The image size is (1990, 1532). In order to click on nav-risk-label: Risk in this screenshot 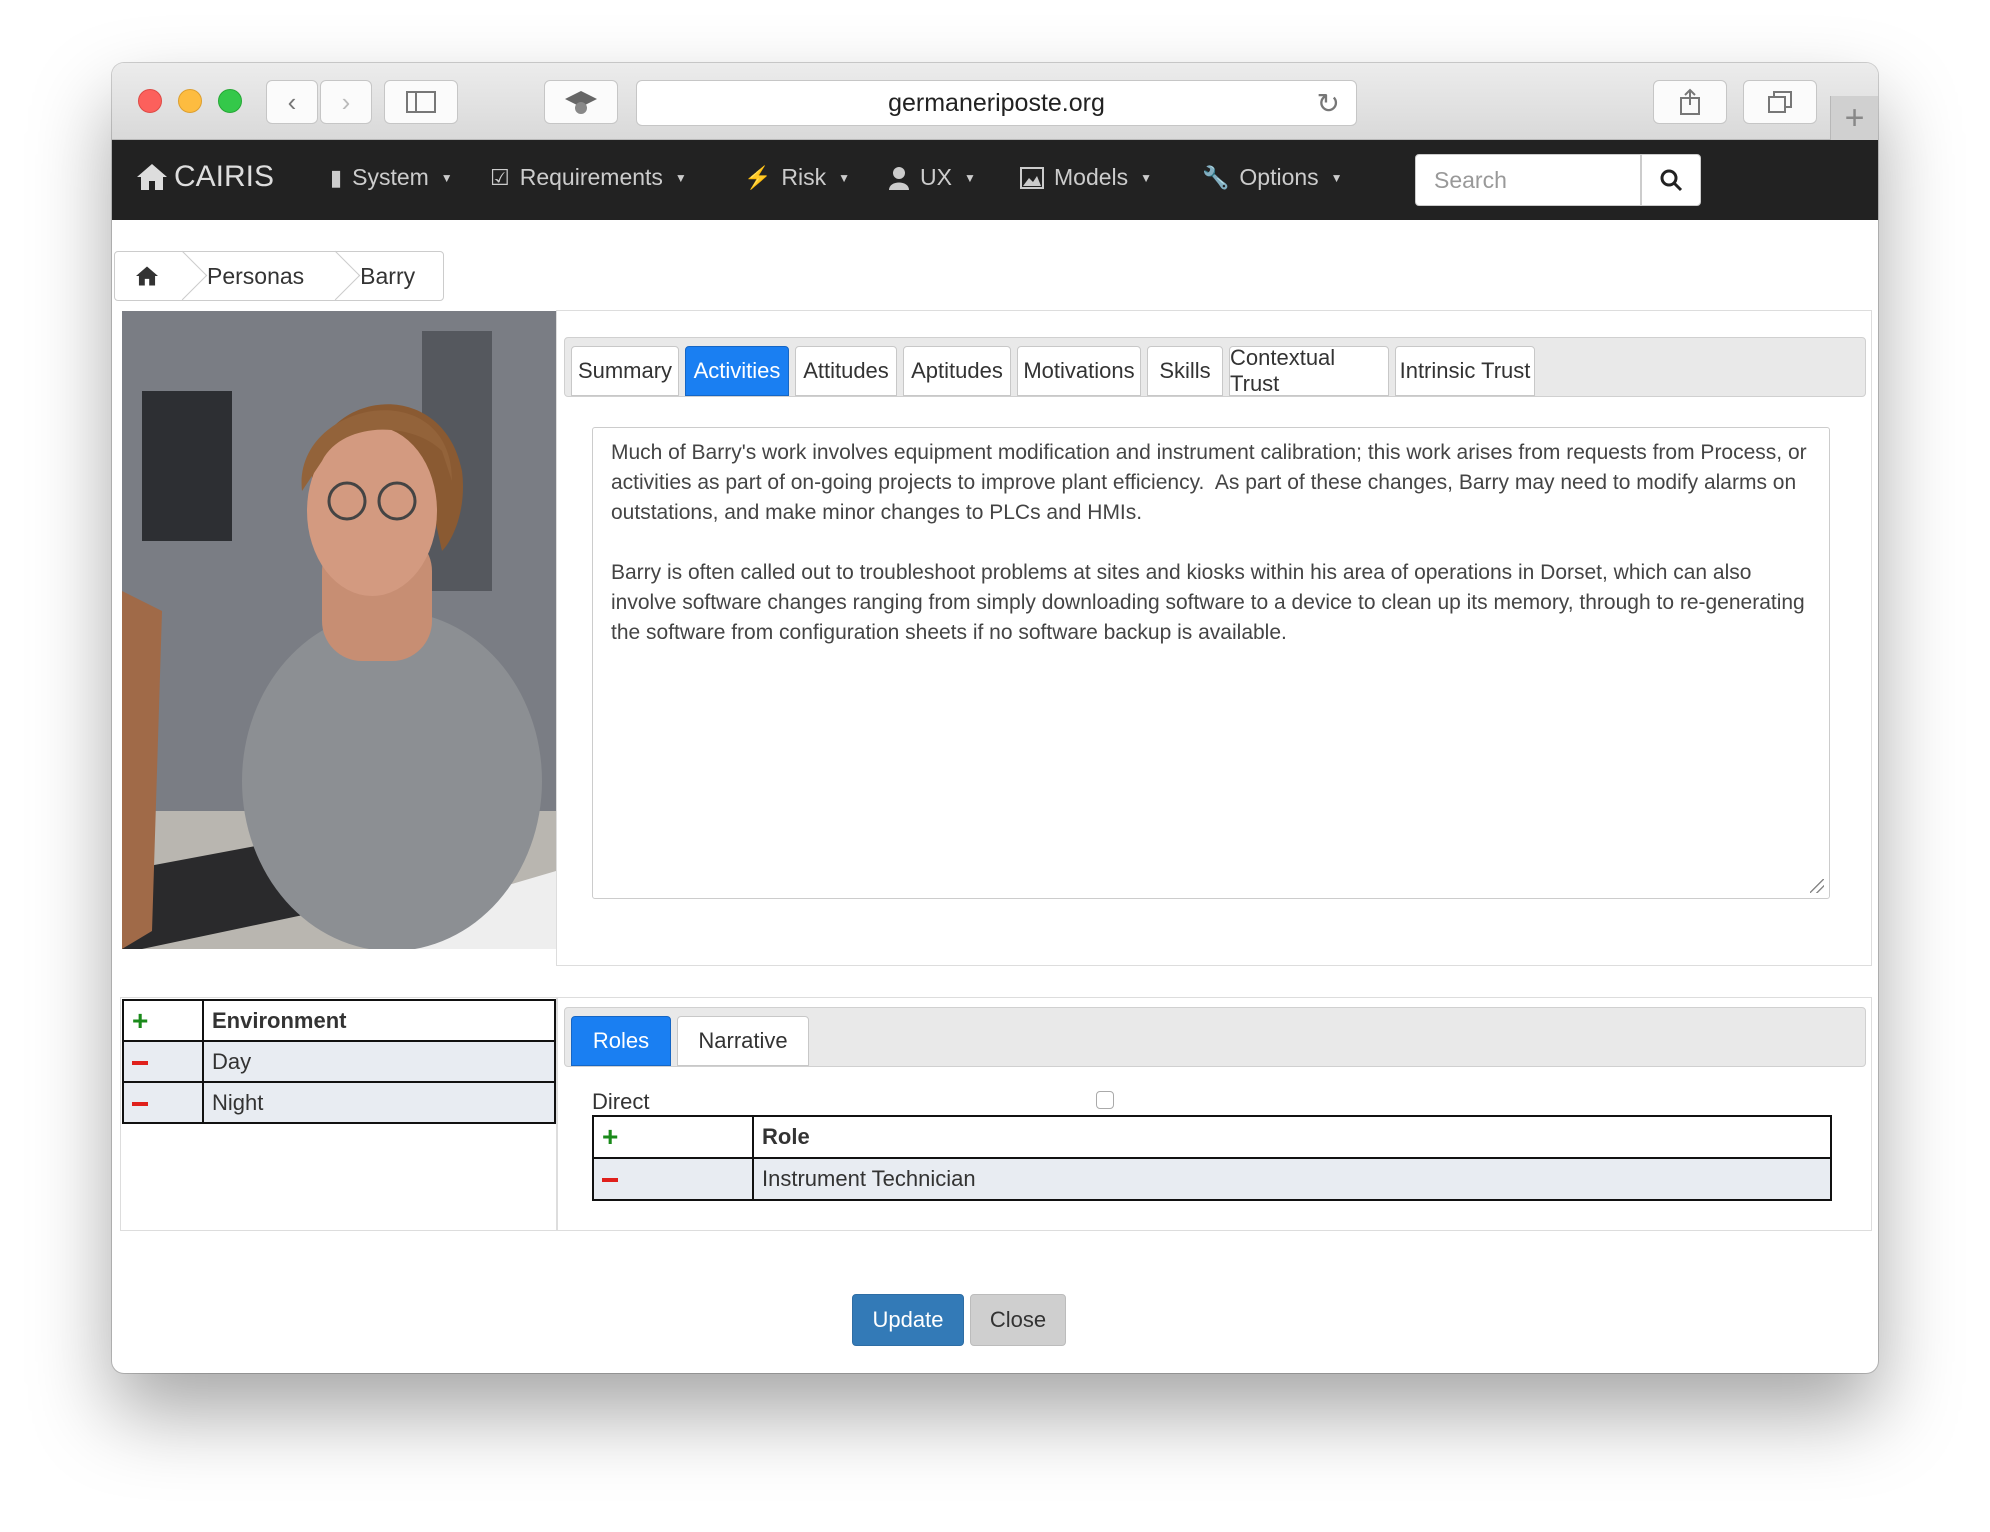, I will do `click(804, 177)`.